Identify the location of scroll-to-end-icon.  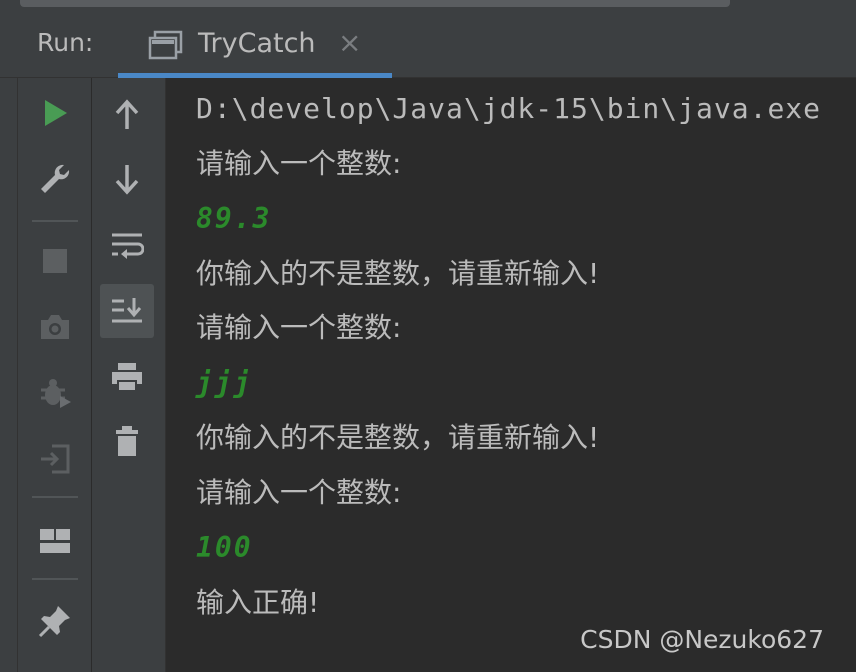
(127, 310).